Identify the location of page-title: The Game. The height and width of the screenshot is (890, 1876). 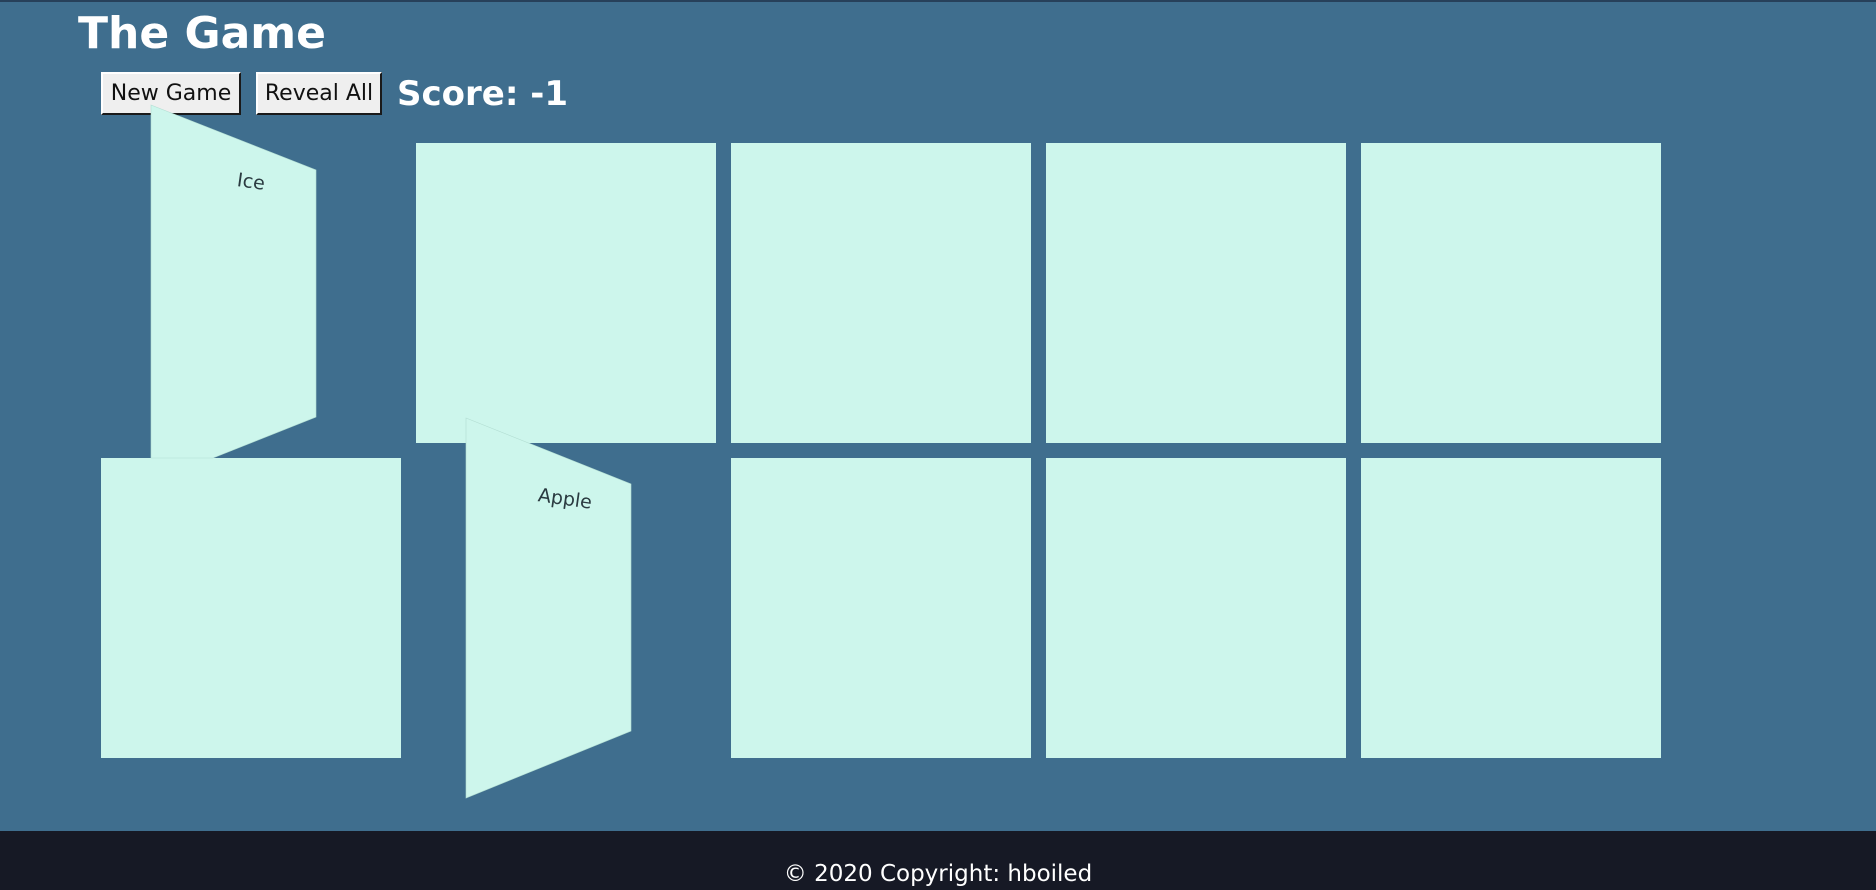
(202, 33).